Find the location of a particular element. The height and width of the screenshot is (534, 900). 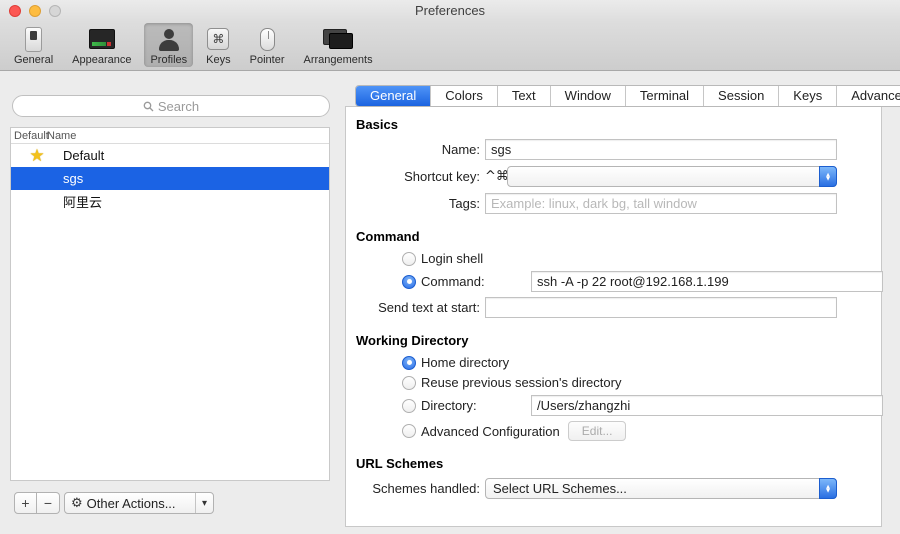

command-field is located at coordinates (707, 281).